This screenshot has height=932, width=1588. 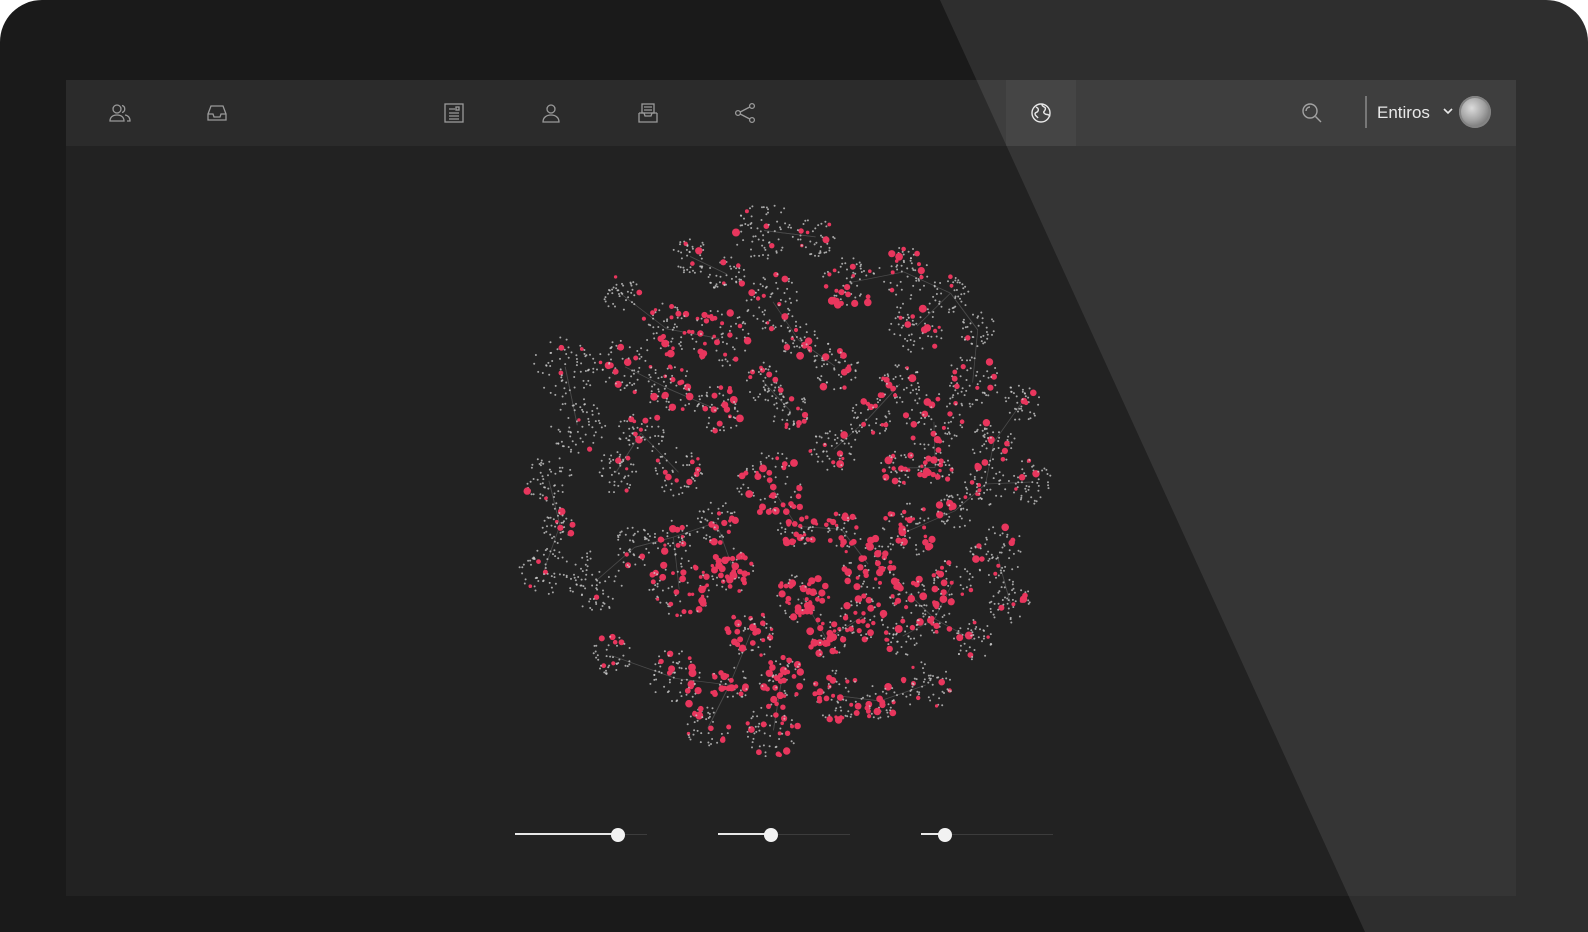 What do you see at coordinates (1475, 112) in the screenshot?
I see `avatar` at bounding box center [1475, 112].